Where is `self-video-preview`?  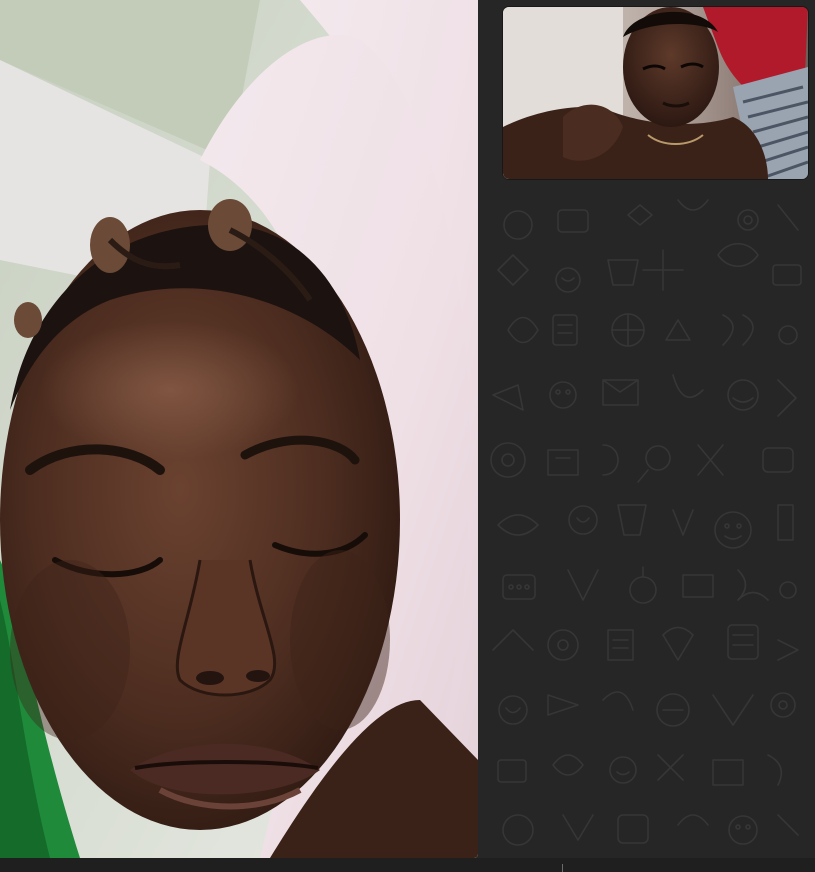
self-video-preview is located at coordinates (655, 93).